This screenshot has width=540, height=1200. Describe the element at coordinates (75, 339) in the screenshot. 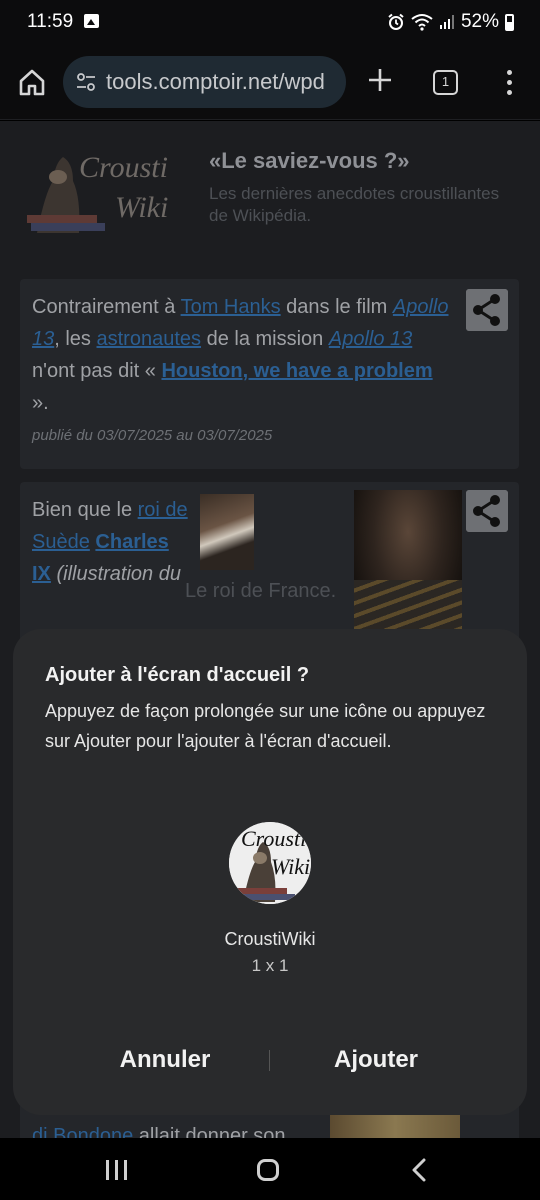

I see `text-run: , les` at that location.